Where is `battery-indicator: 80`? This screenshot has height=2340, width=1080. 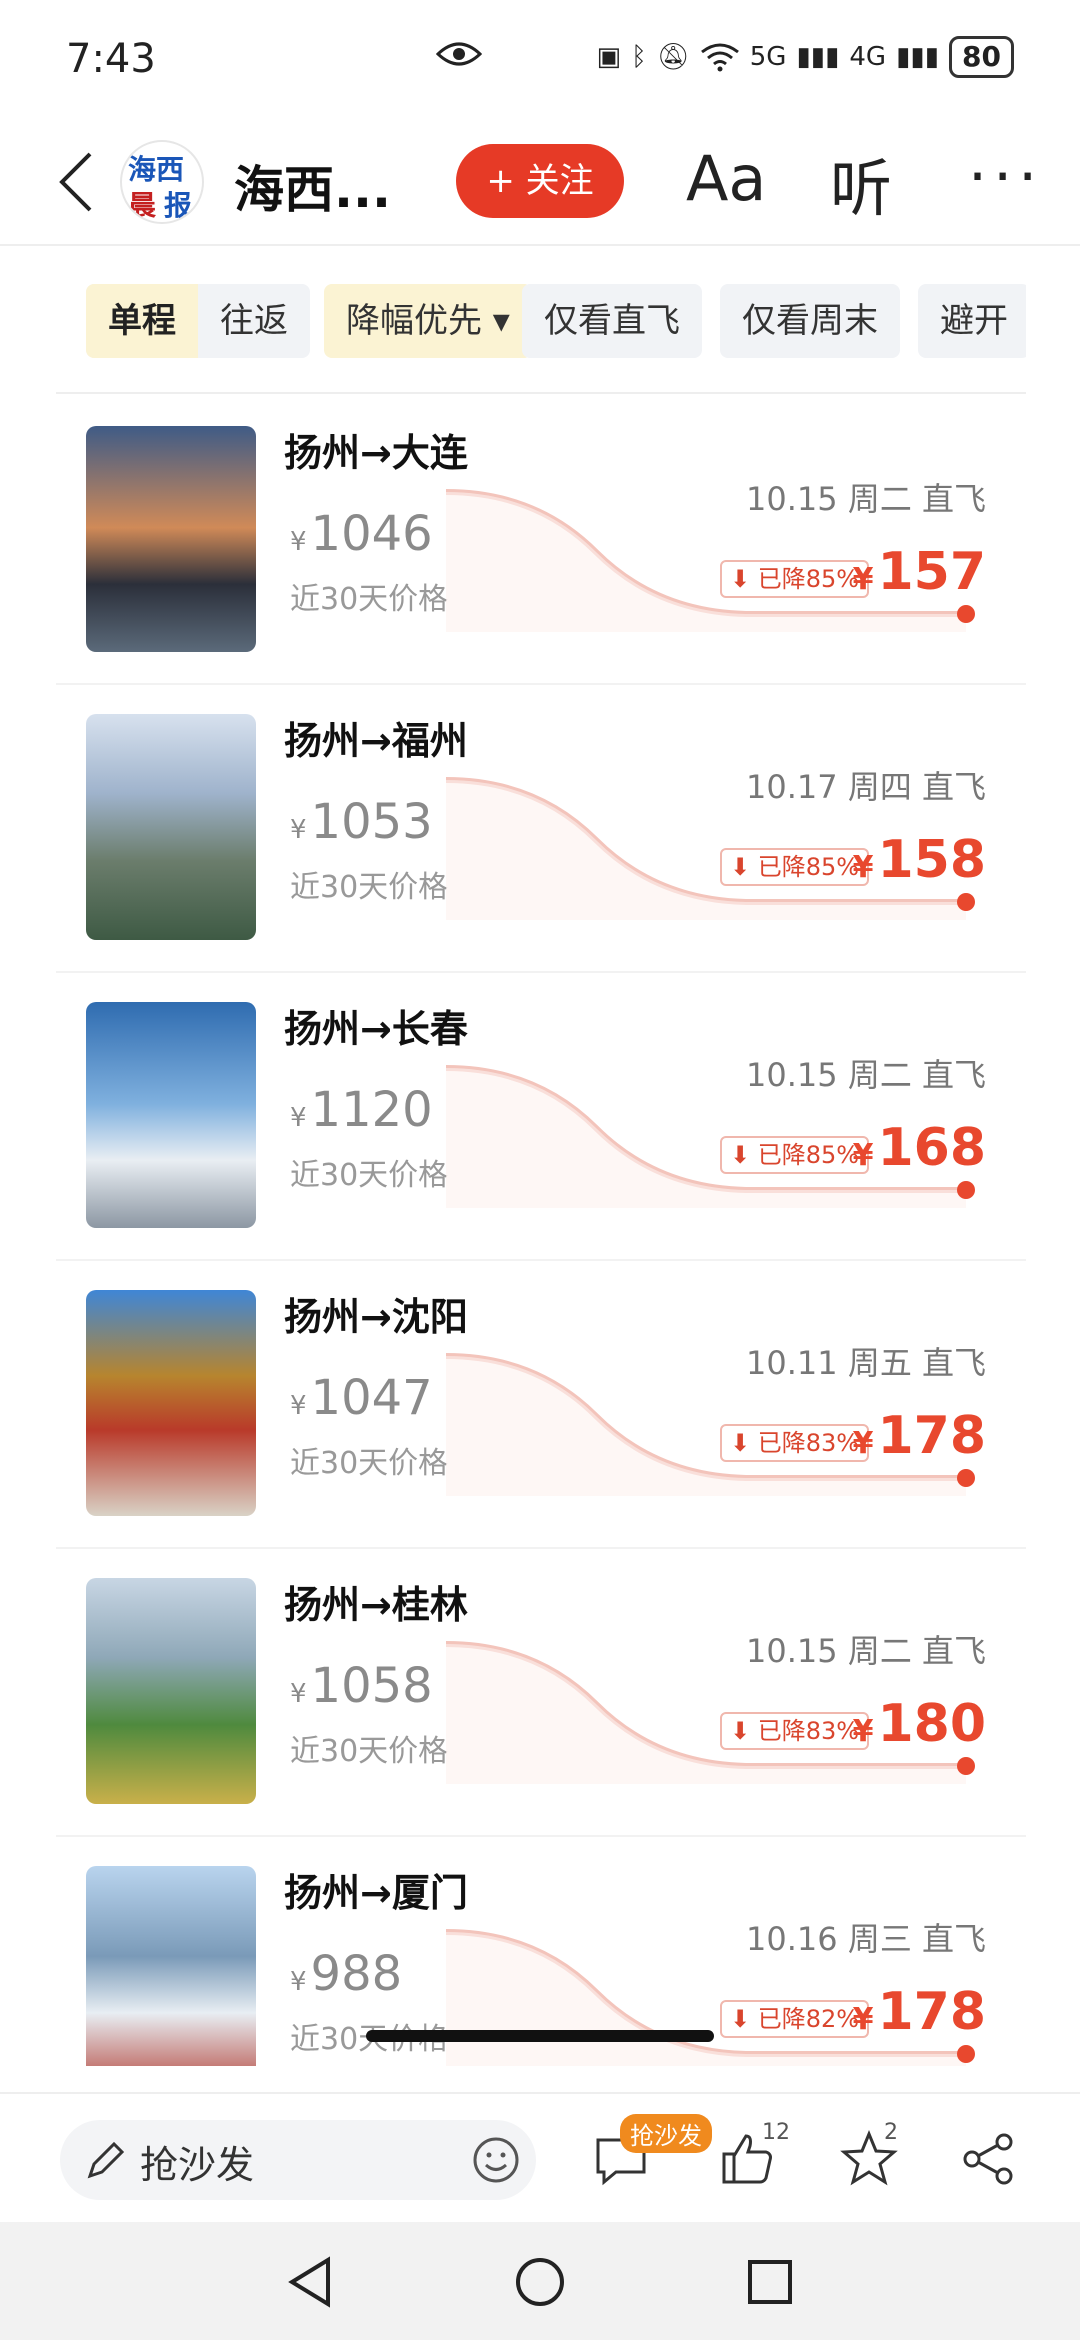
battery-indicator: 80 is located at coordinates (981, 57).